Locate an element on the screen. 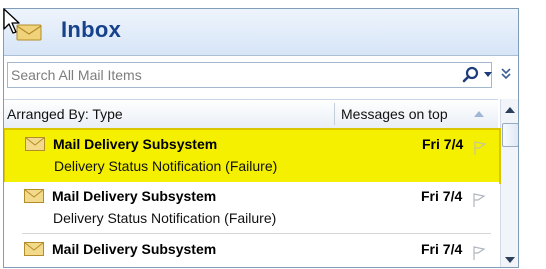  sort-order-button: Messages on top is located at coordinates (394, 114).